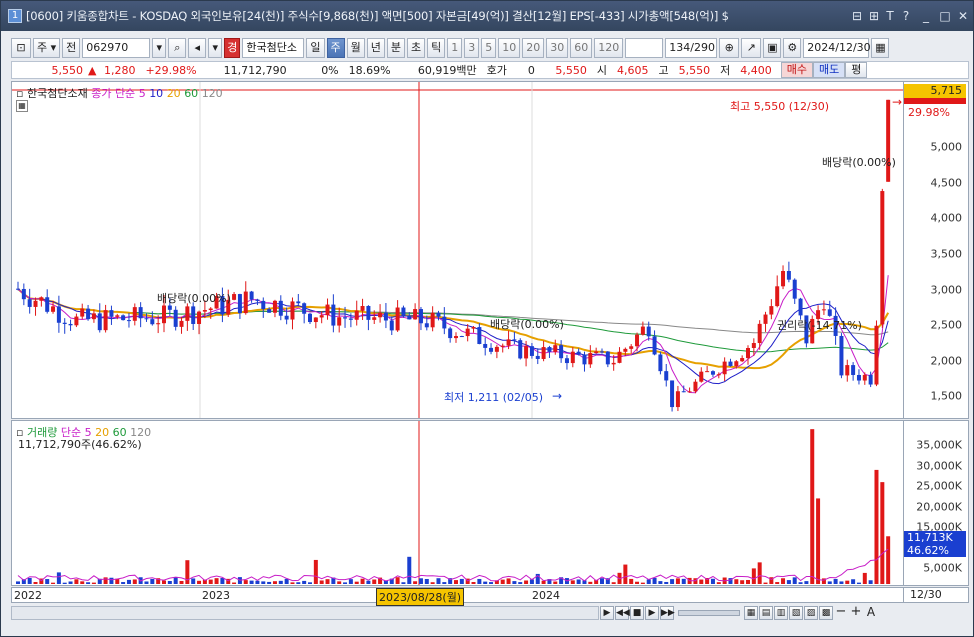 The width and height of the screenshot is (974, 637). What do you see at coordinates (856, 70) in the screenshot?
I see `flat-button: 평` at bounding box center [856, 70].